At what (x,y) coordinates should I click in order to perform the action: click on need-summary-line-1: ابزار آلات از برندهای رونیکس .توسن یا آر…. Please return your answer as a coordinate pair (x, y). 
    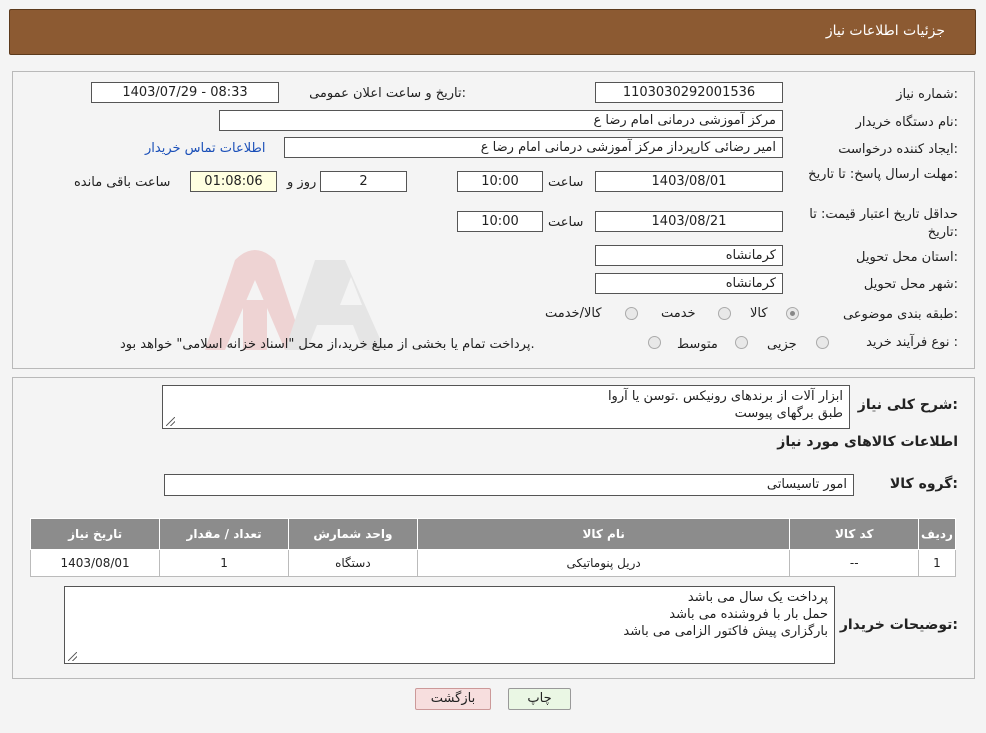
    Looking at the image, I should click on (725, 396).